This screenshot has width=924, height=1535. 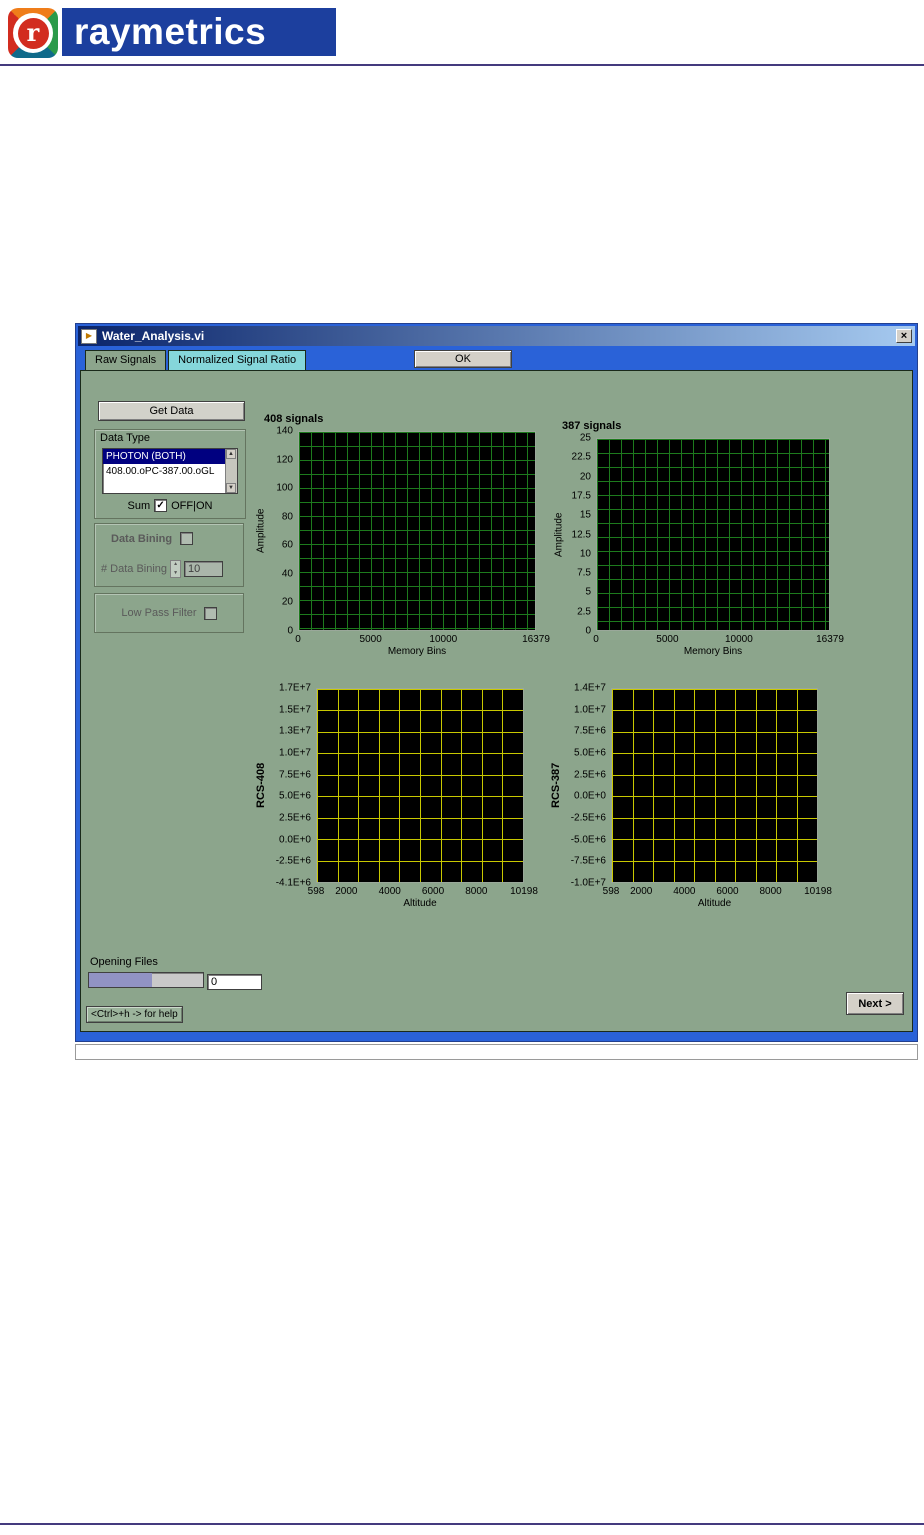 I want to click on binning-count-stepper: ▲ ▼, so click(x=176, y=569).